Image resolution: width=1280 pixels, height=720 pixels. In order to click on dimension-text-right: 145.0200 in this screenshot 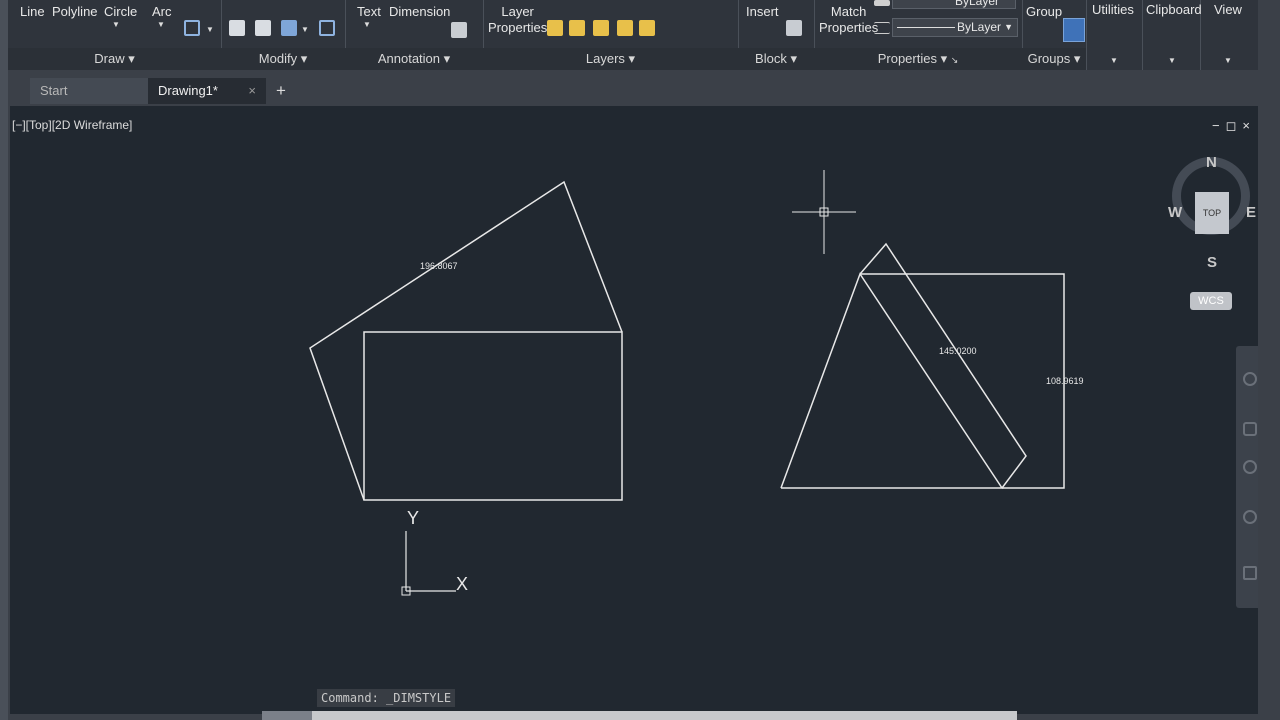, I will do `click(958, 351)`.